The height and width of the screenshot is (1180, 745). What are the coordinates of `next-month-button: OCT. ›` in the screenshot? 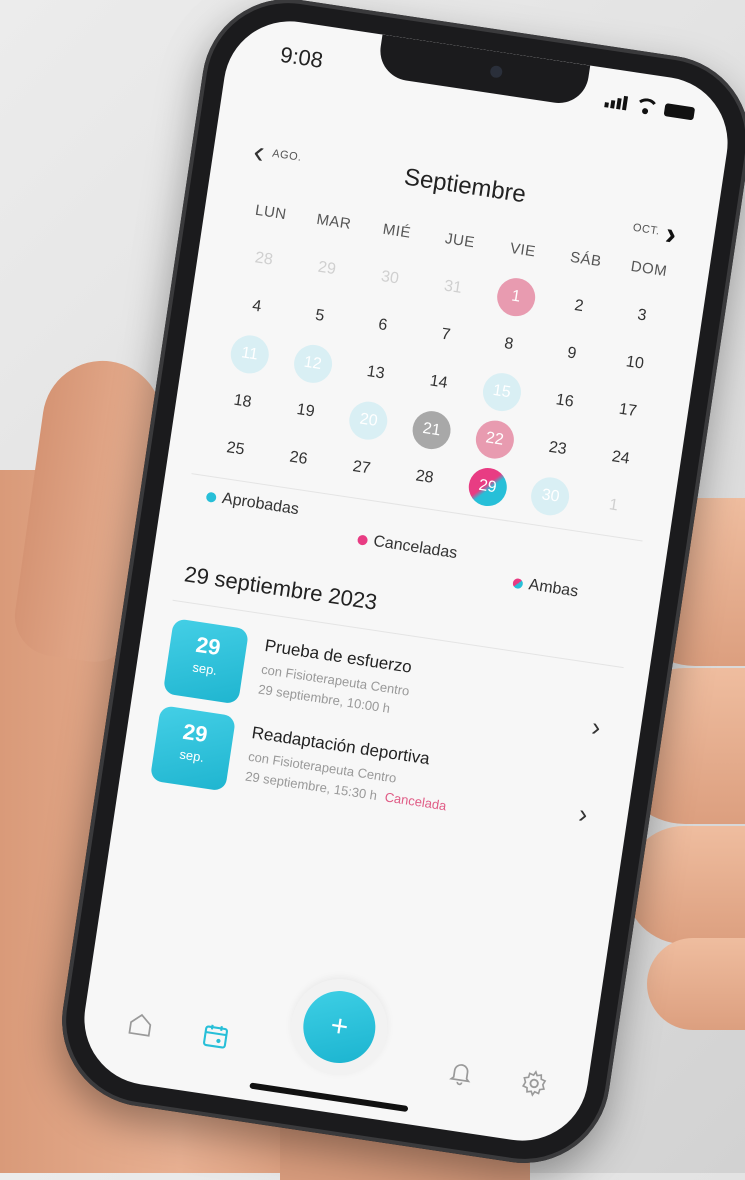 It's located at (655, 232).